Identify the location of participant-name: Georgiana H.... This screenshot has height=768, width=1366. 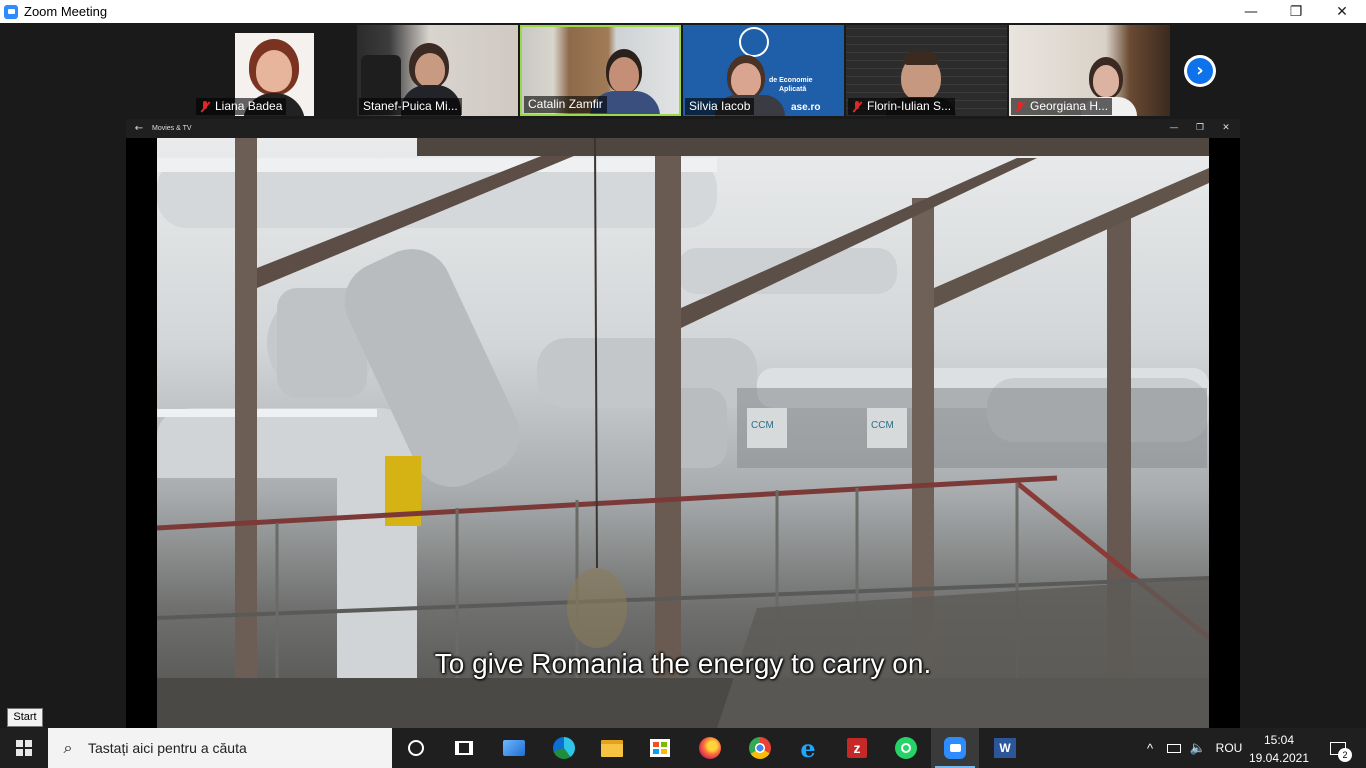
(1069, 106).